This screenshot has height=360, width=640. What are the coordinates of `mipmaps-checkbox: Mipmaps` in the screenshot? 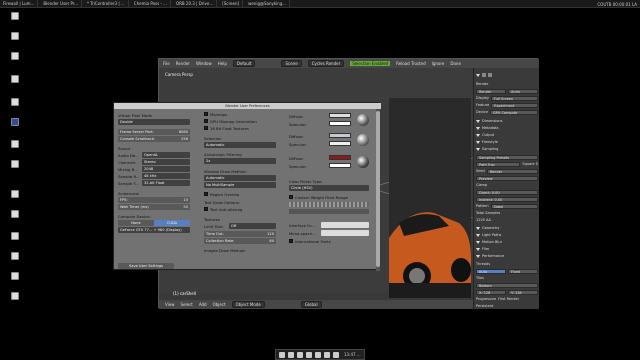 It's located at (215, 114).